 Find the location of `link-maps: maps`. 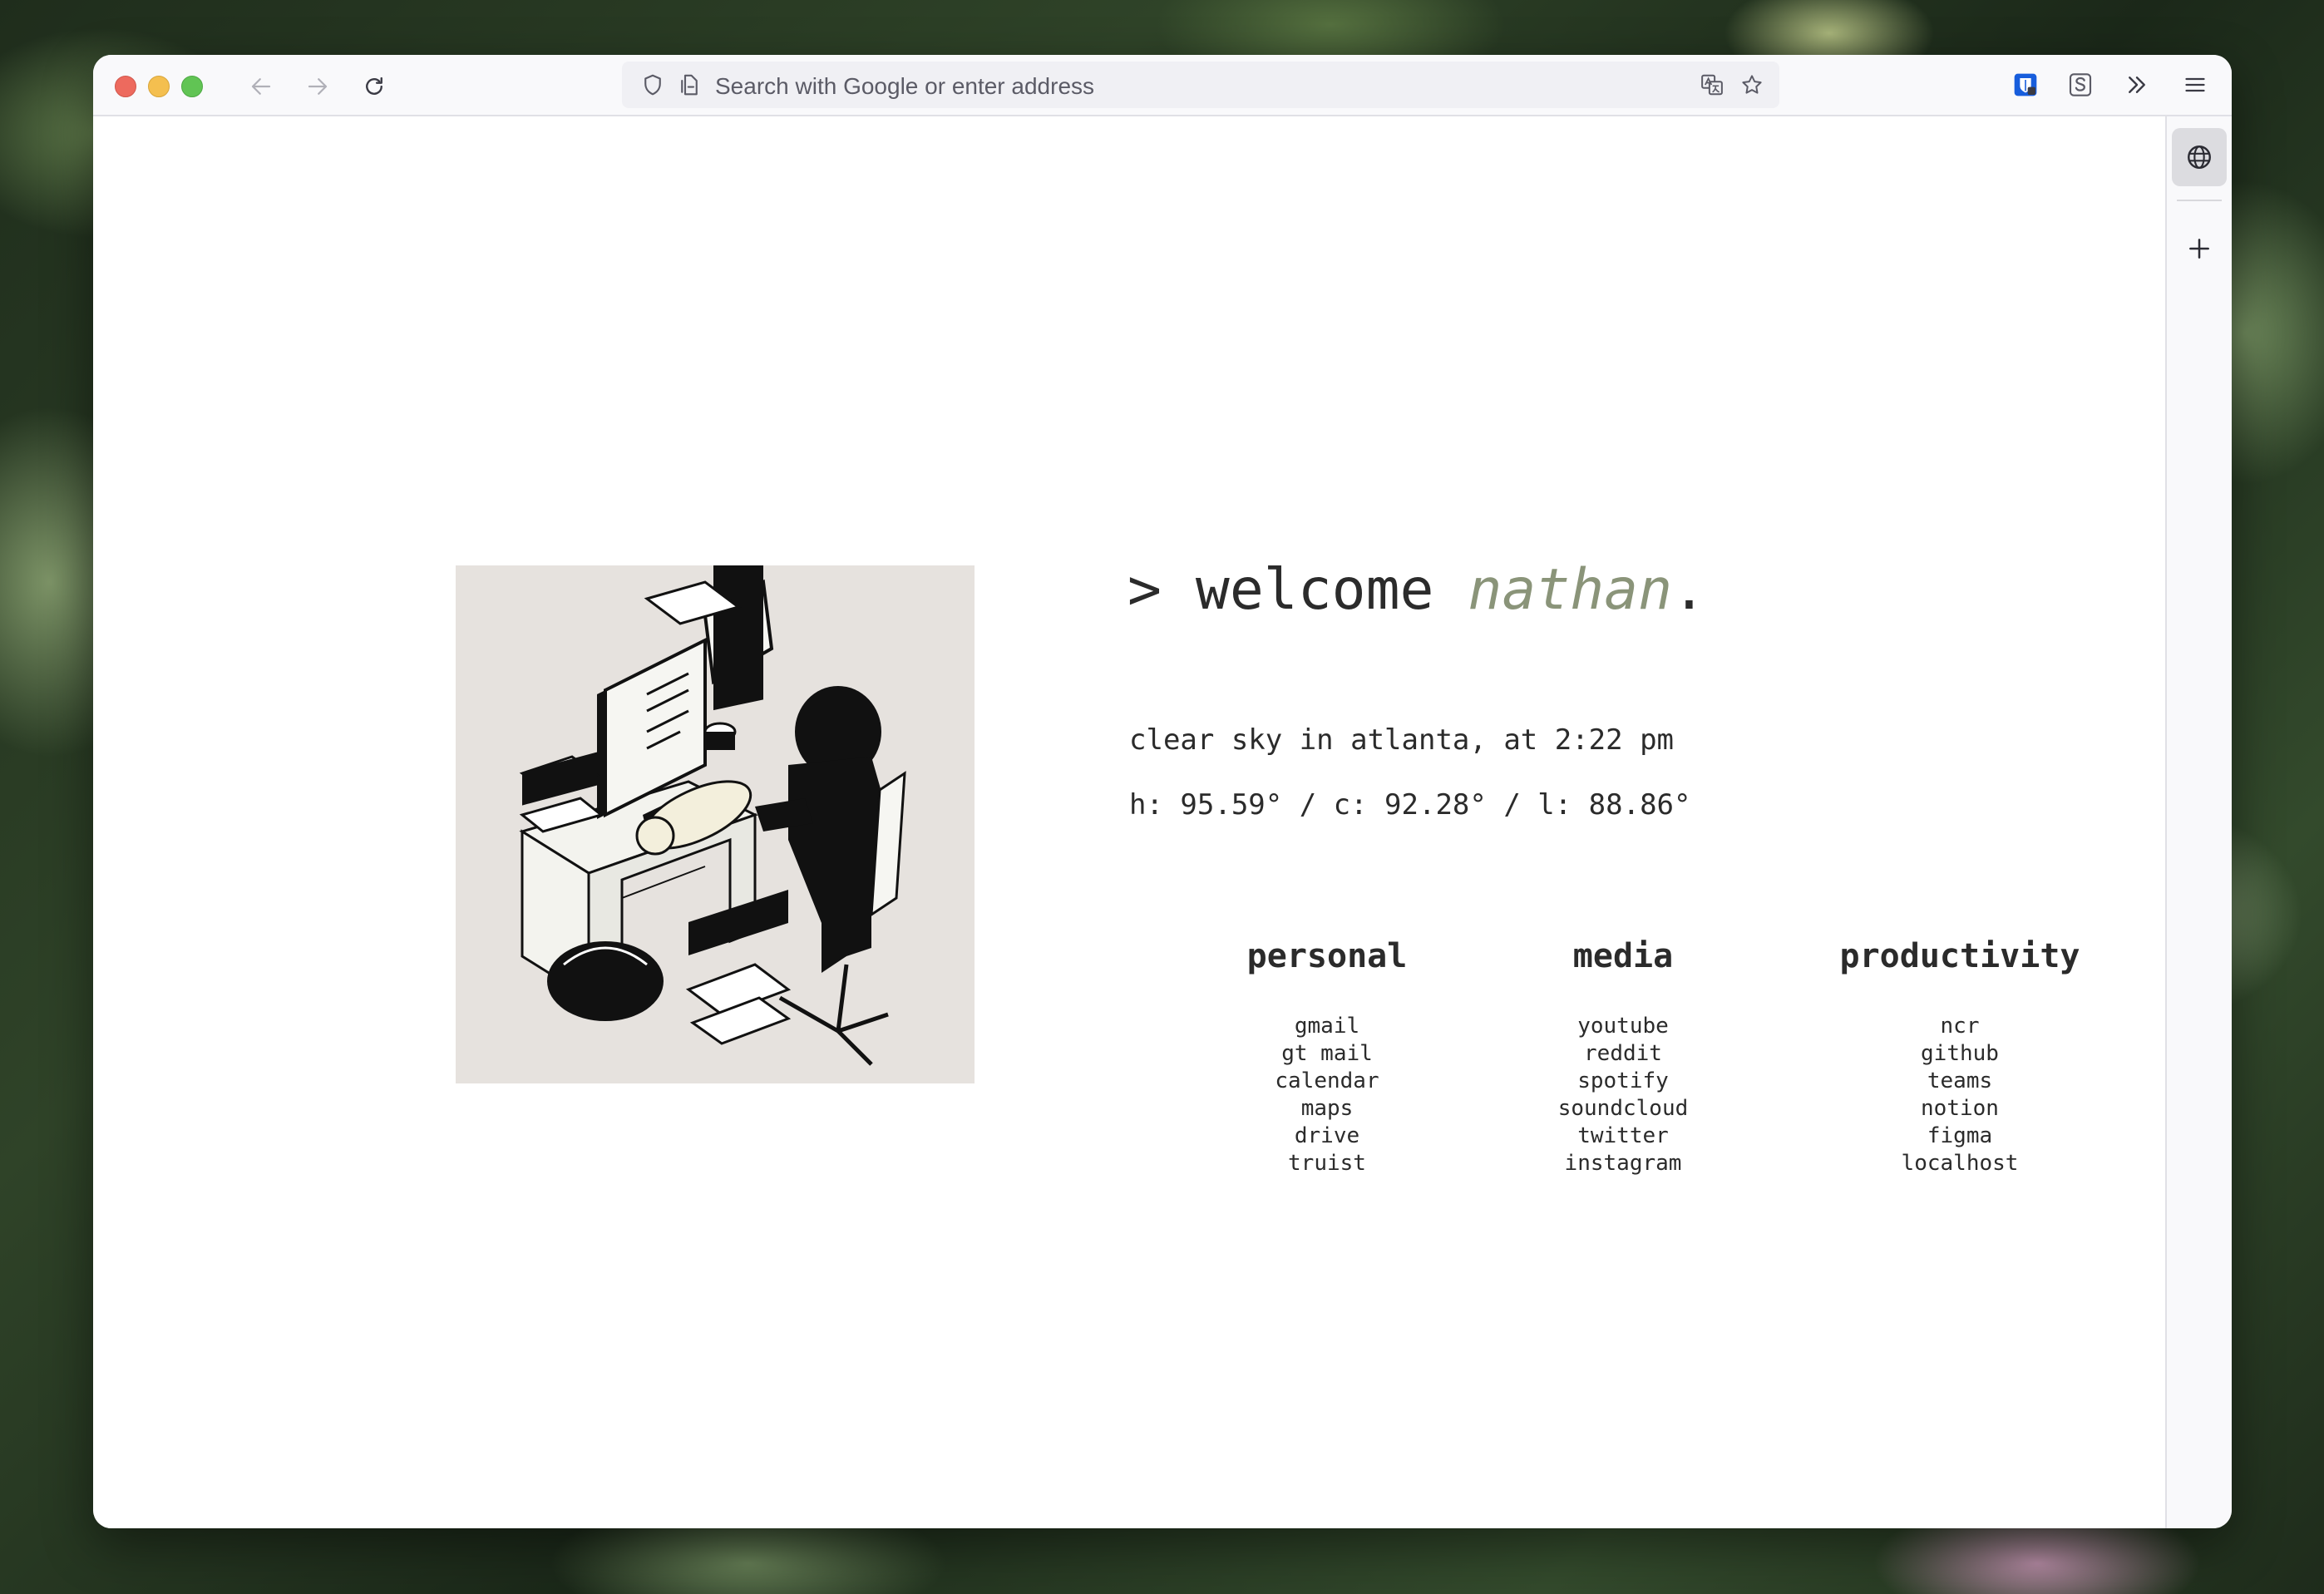

link-maps: maps is located at coordinates (1327, 1109).